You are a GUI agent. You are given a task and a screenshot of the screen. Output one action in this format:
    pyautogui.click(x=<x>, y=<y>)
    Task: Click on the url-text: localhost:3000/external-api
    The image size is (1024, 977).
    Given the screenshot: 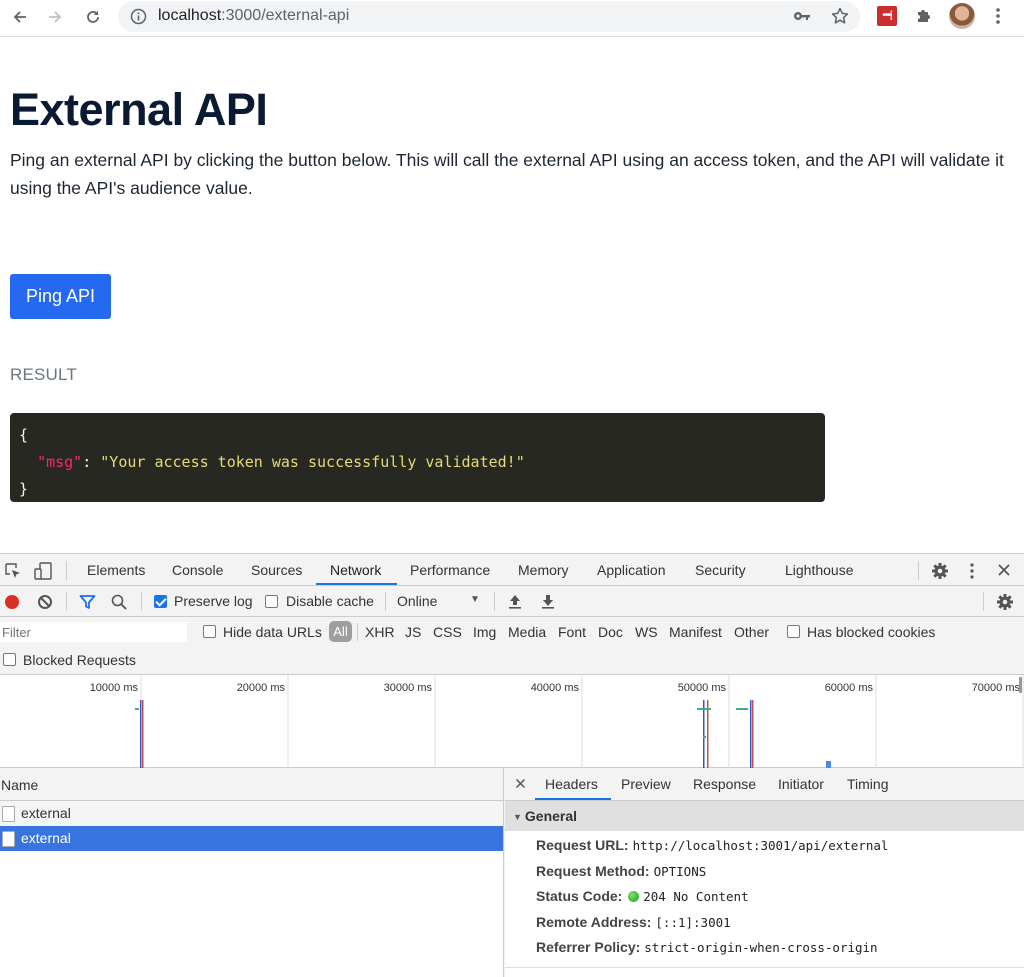 What is the action you would take?
    pyautogui.click(x=253, y=16)
    